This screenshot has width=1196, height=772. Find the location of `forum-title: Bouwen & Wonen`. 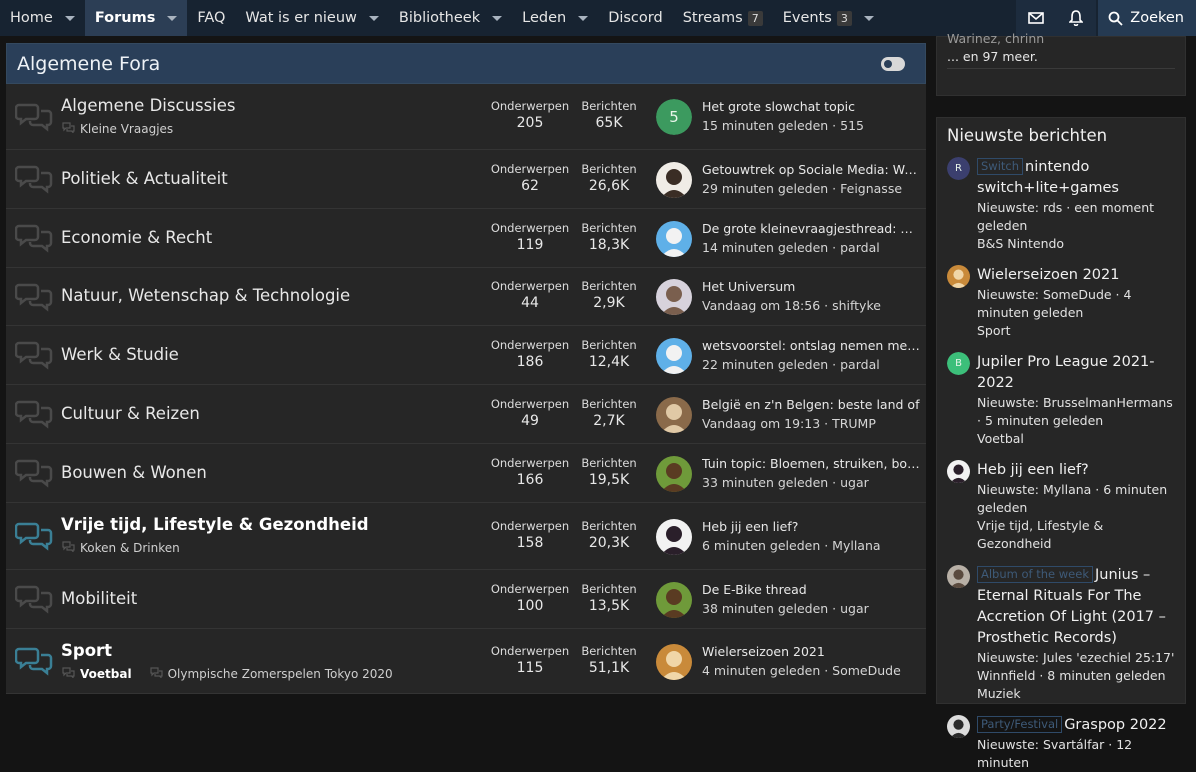

forum-title: Bouwen & Wonen is located at coordinates (134, 472).